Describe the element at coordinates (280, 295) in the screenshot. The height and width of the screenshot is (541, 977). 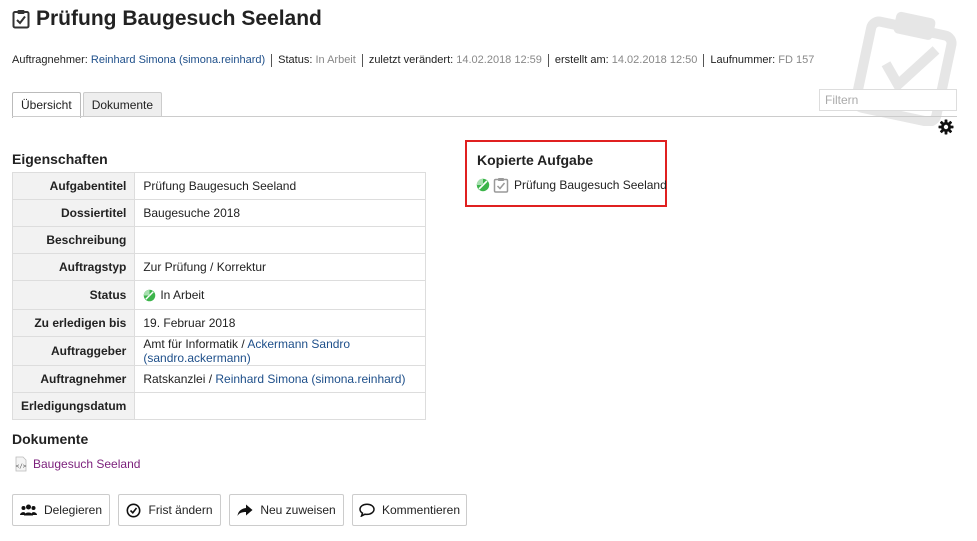
I see `property-value: In Arbeit` at that location.